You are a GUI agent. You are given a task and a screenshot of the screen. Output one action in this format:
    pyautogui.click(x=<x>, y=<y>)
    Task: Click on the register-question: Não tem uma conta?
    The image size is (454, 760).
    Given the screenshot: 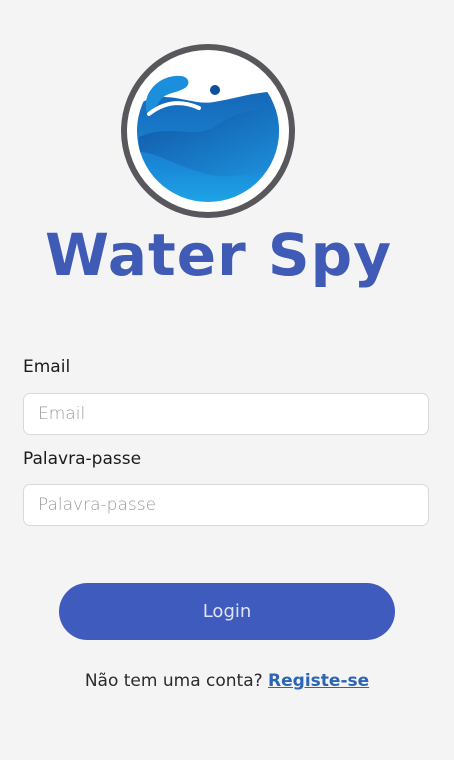 What is the action you would take?
    pyautogui.click(x=176, y=681)
    